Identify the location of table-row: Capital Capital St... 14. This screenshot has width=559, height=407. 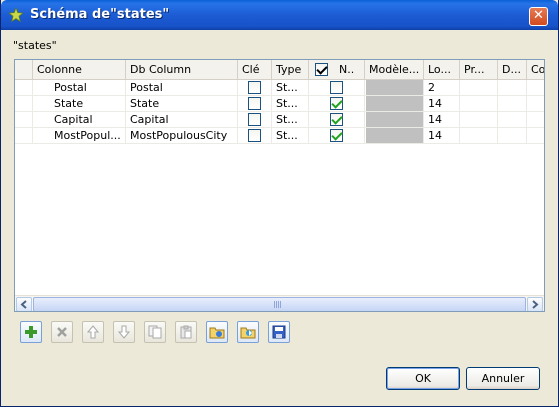
(279, 120).